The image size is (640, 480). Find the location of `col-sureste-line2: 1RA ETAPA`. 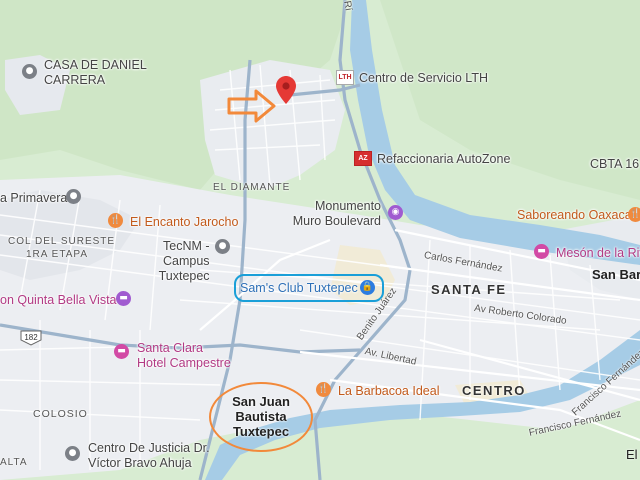

col-sureste-line2: 1RA ETAPA is located at coordinates (57, 254).